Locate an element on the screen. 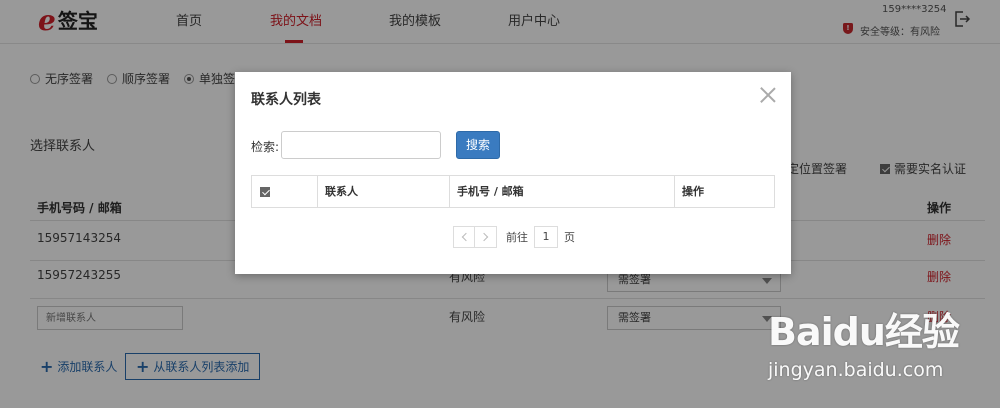 This screenshot has height=408, width=1000. next-page-button is located at coordinates (486, 237).